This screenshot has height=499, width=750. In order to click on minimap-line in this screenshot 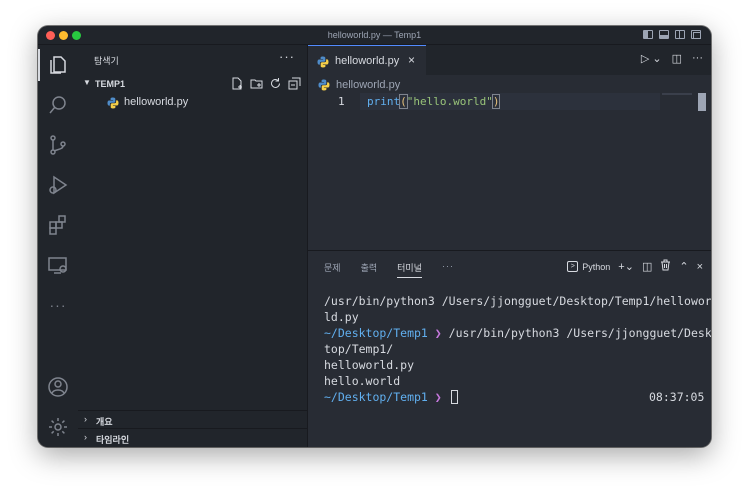, I will do `click(677, 94)`.